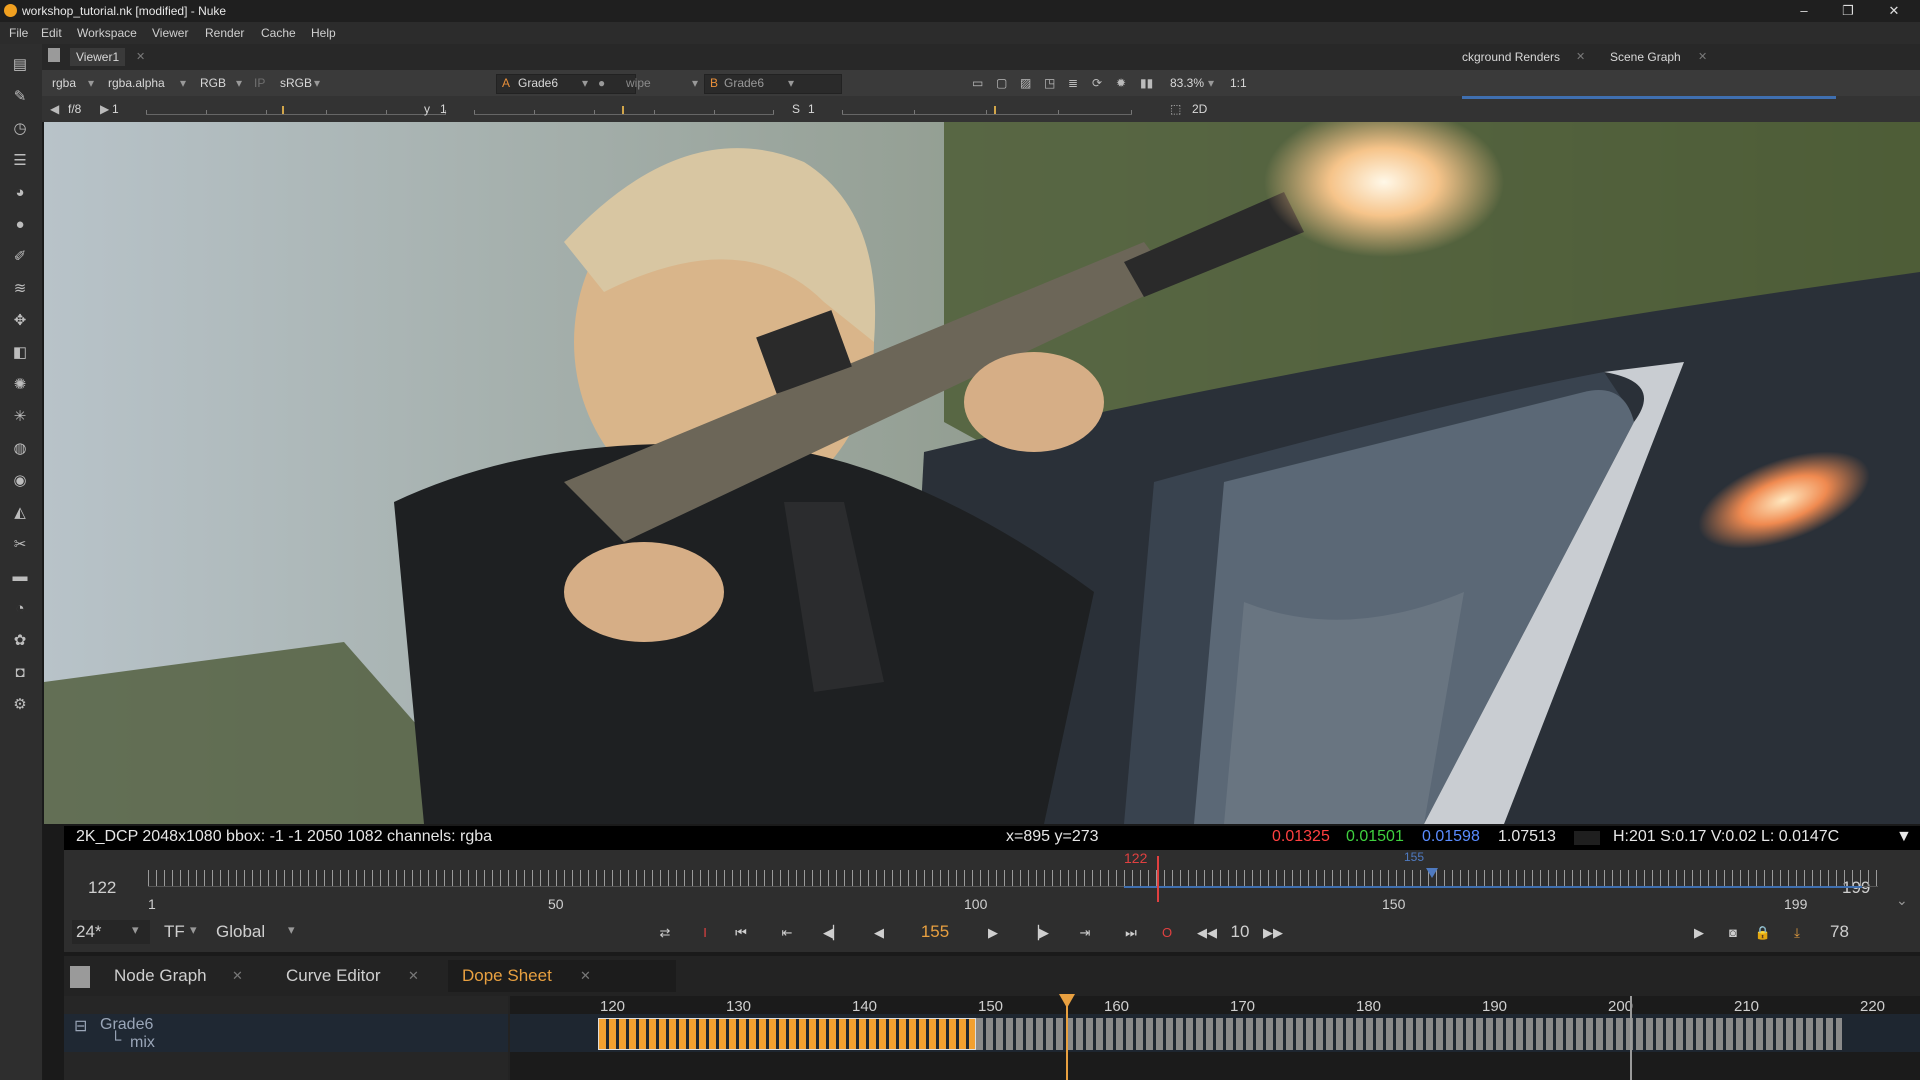 The image size is (1920, 1080). What do you see at coordinates (20, 385) in the screenshot?
I see `particles-icon: ✺` at bounding box center [20, 385].